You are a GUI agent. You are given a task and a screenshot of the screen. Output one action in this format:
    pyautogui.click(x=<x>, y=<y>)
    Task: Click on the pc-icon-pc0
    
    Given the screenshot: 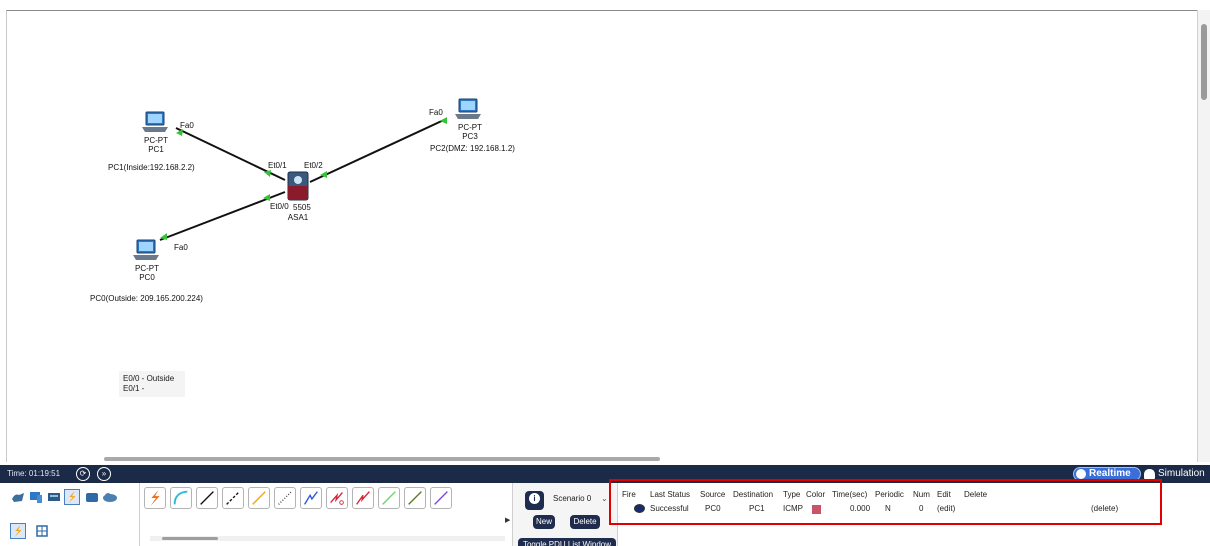 What is the action you would take?
    pyautogui.click(x=146, y=249)
    